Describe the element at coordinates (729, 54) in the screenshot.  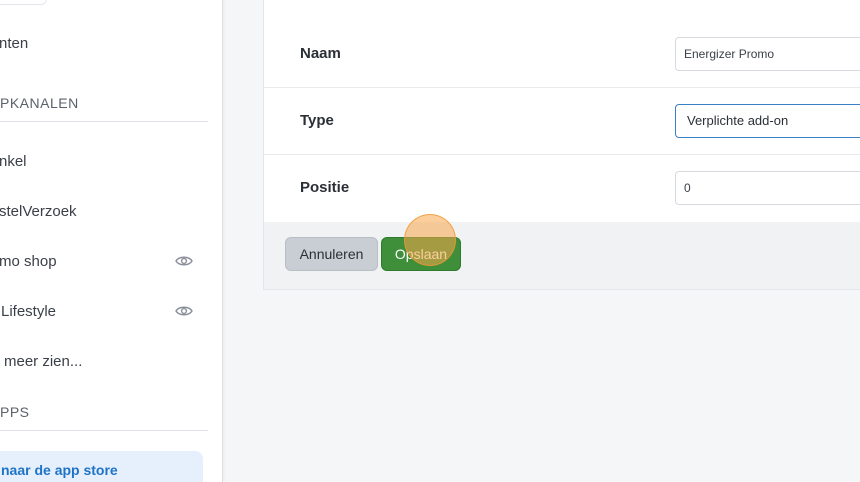
I see `naam-input-value: Energizer Promo` at that location.